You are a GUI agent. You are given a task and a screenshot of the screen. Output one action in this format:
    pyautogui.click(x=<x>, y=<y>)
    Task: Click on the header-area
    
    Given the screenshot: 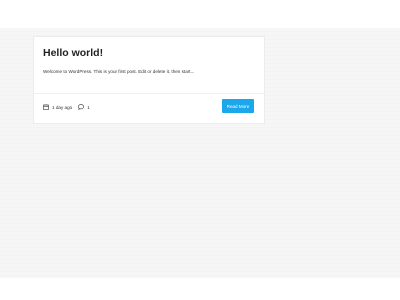 What is the action you would take?
    pyautogui.click(x=200, y=14)
    